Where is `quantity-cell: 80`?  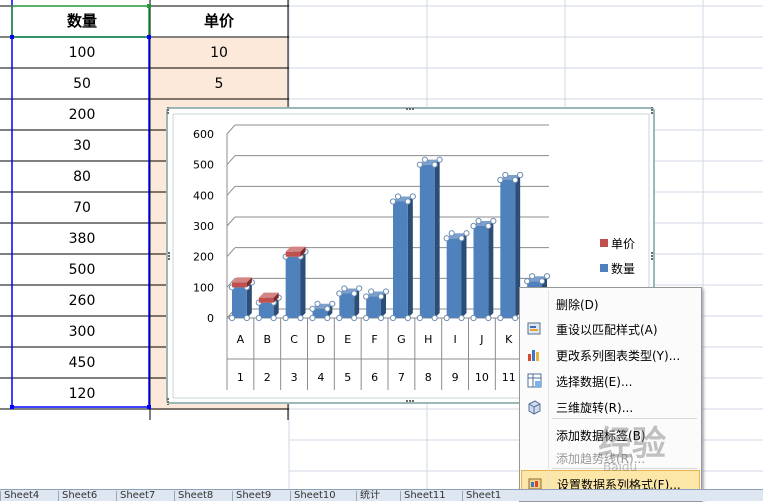
quantity-cell: 80 is located at coordinates (82, 177).